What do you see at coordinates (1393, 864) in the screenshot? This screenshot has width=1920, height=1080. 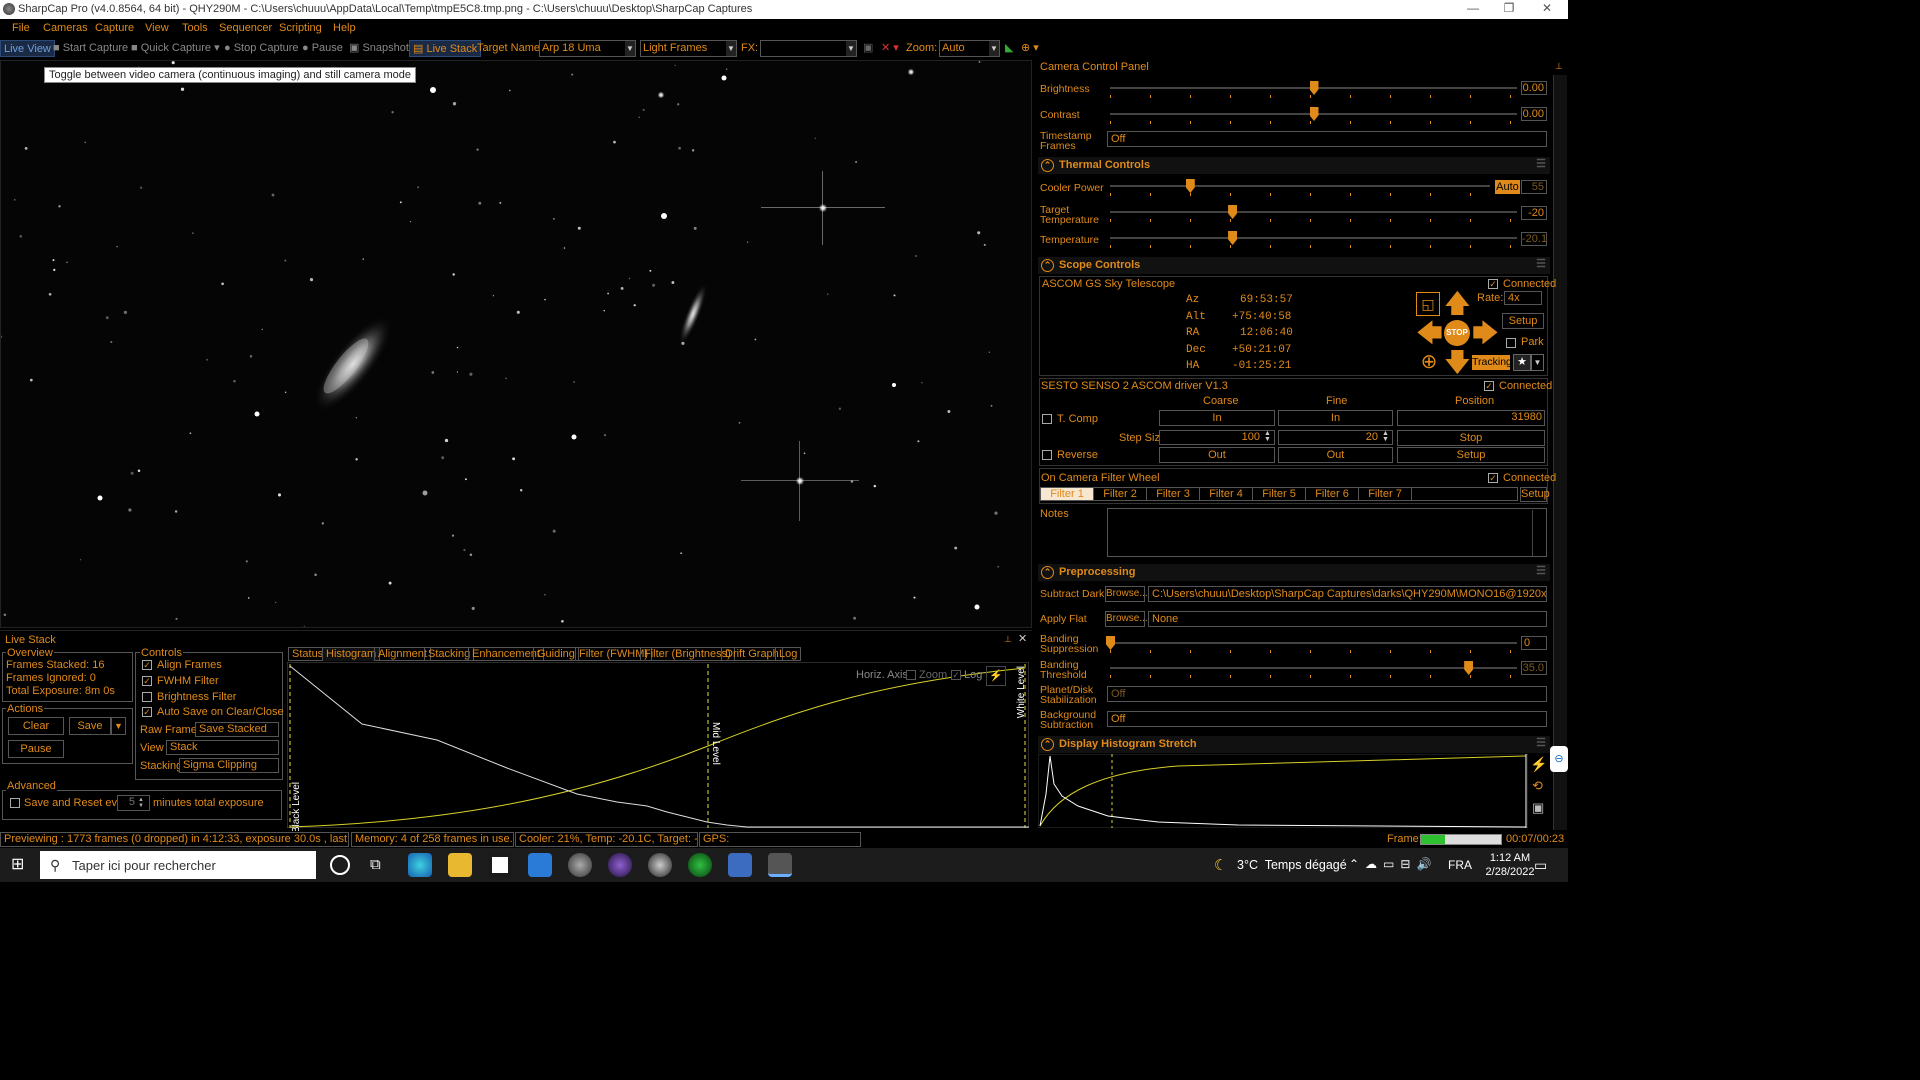 I see `system-tray-icons: ⌃☁▭⊟🔊` at bounding box center [1393, 864].